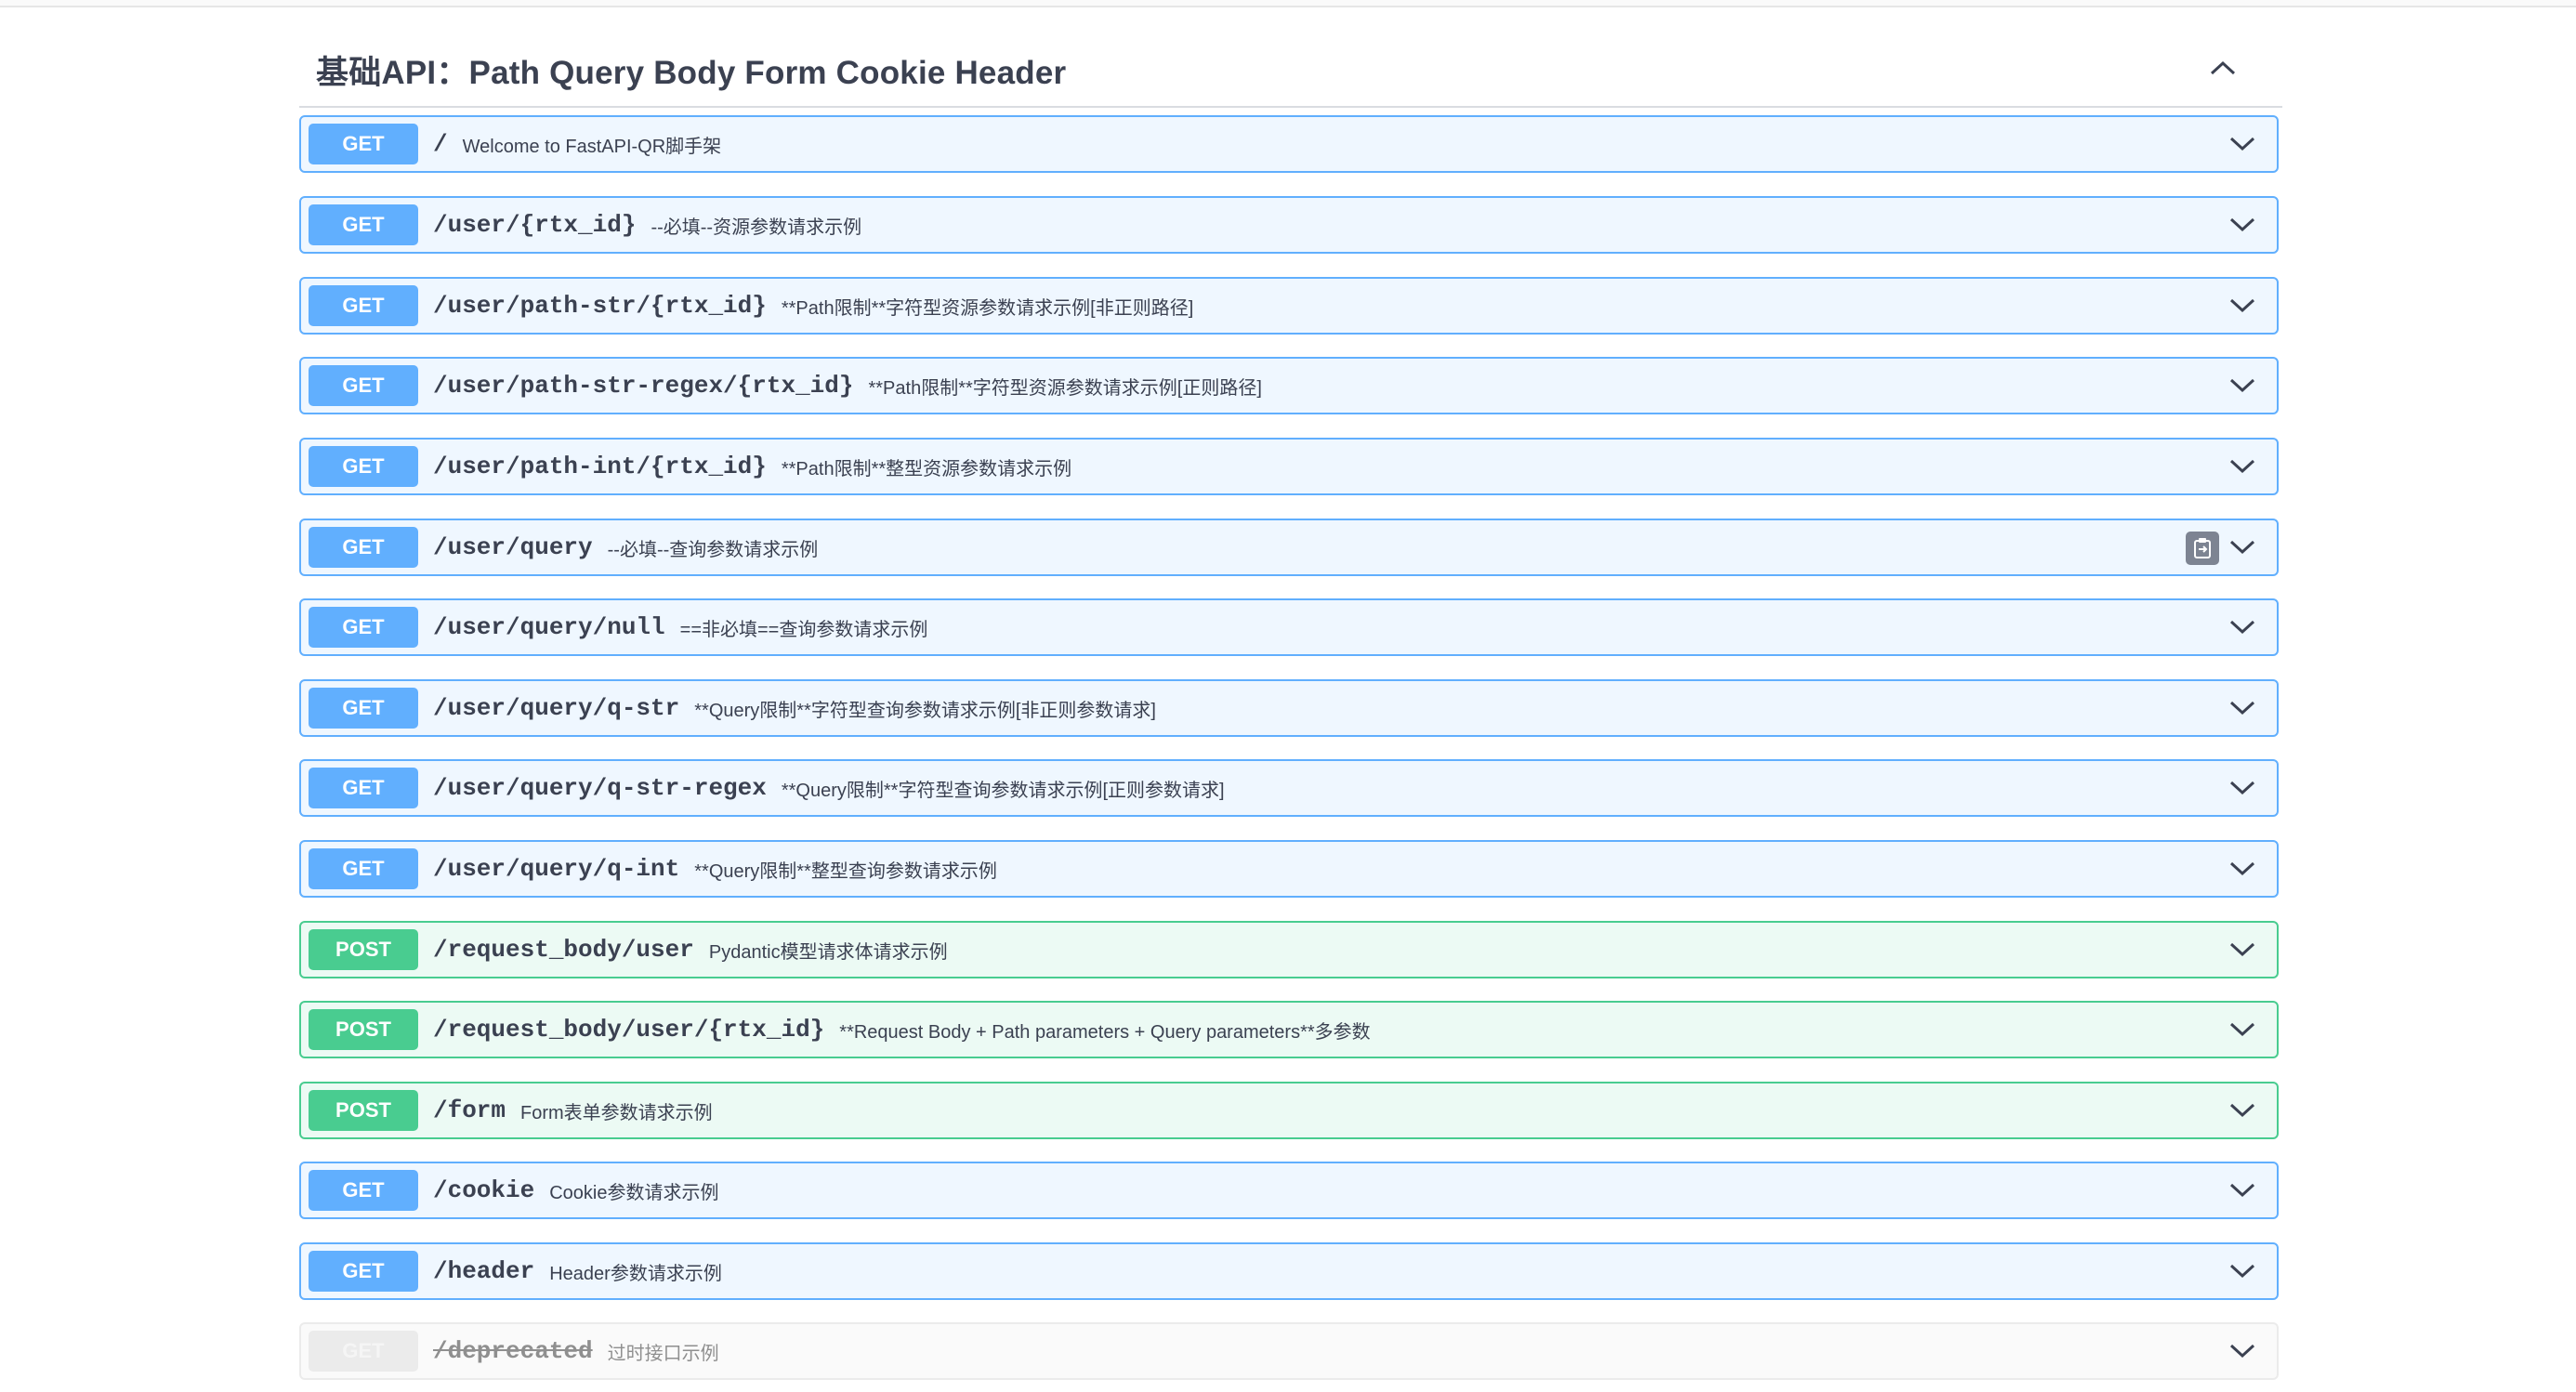  I want to click on chevron-up-icon, so click(2222, 68).